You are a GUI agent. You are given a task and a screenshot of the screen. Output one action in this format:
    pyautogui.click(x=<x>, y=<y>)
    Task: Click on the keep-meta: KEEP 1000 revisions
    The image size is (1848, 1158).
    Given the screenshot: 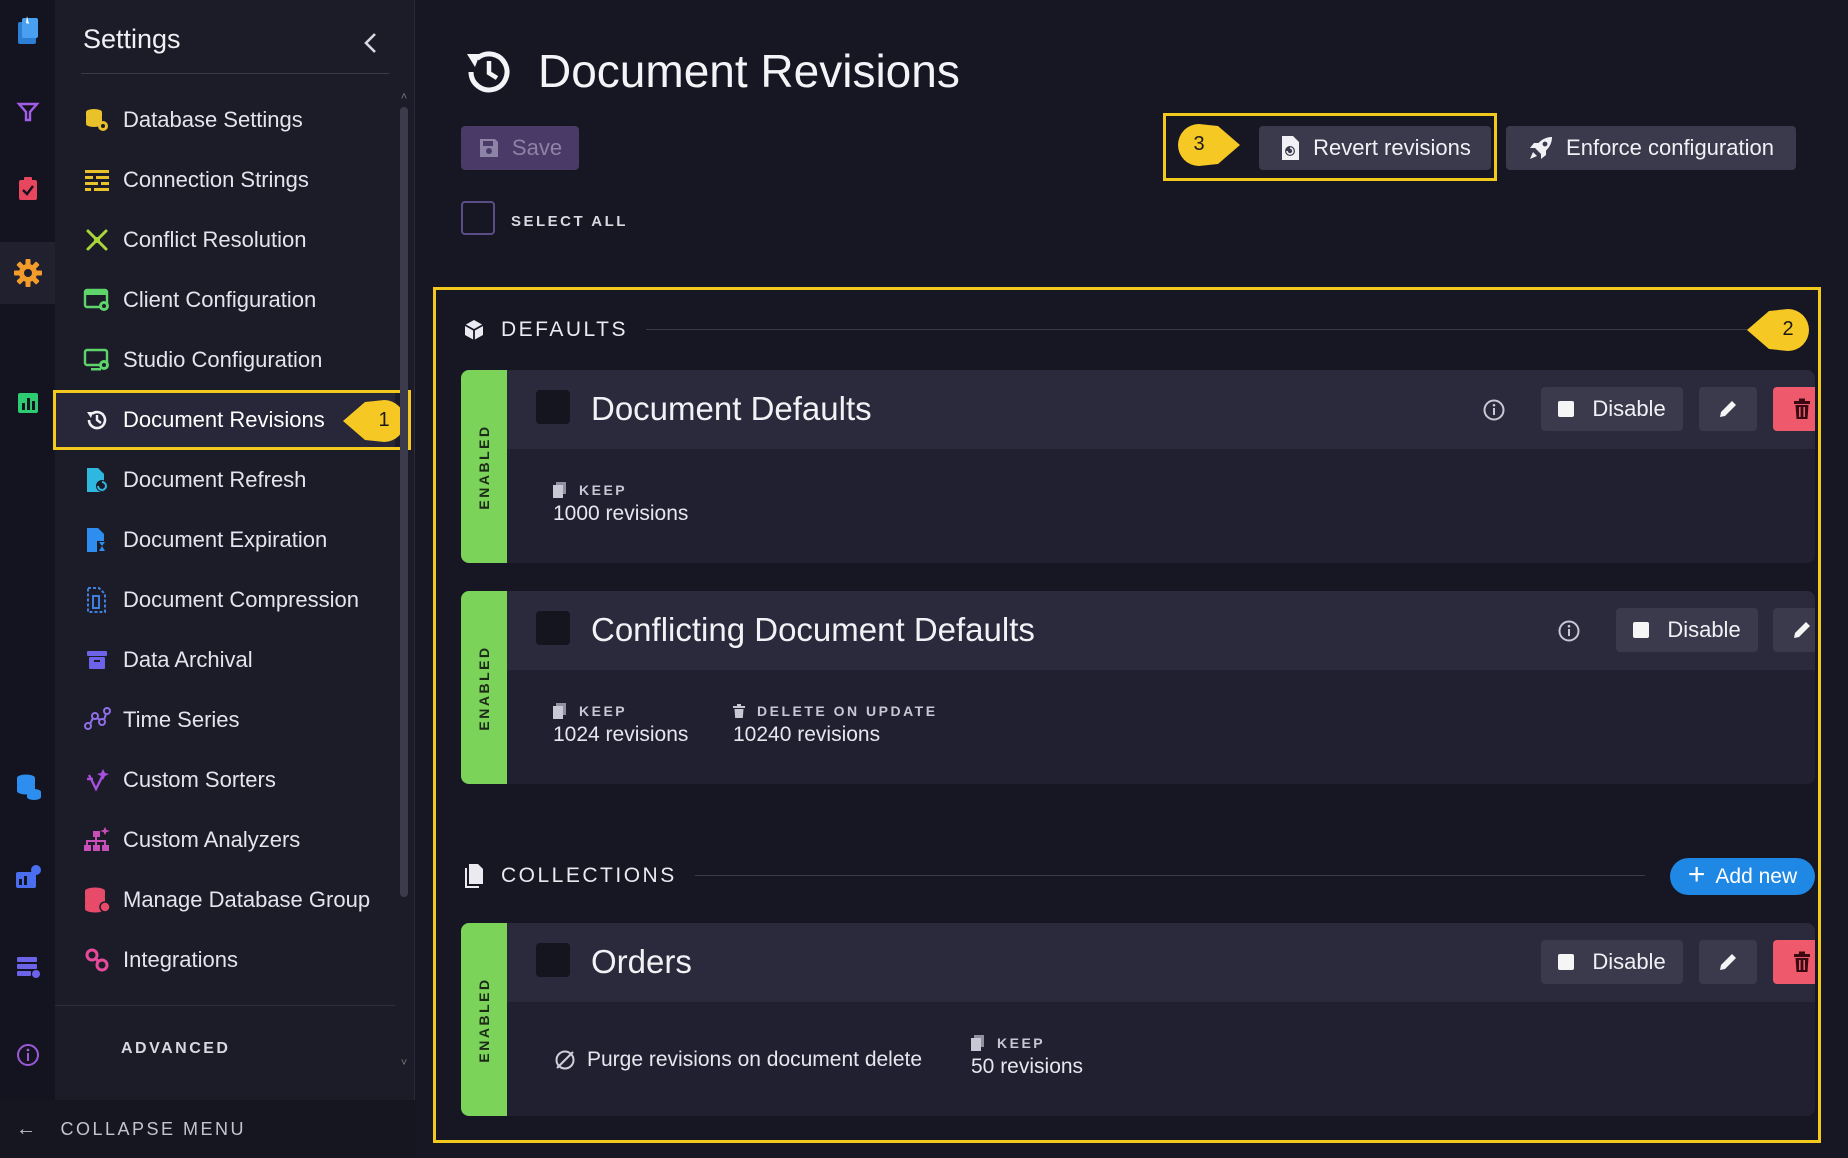 What is the action you would take?
    pyautogui.click(x=620, y=504)
    